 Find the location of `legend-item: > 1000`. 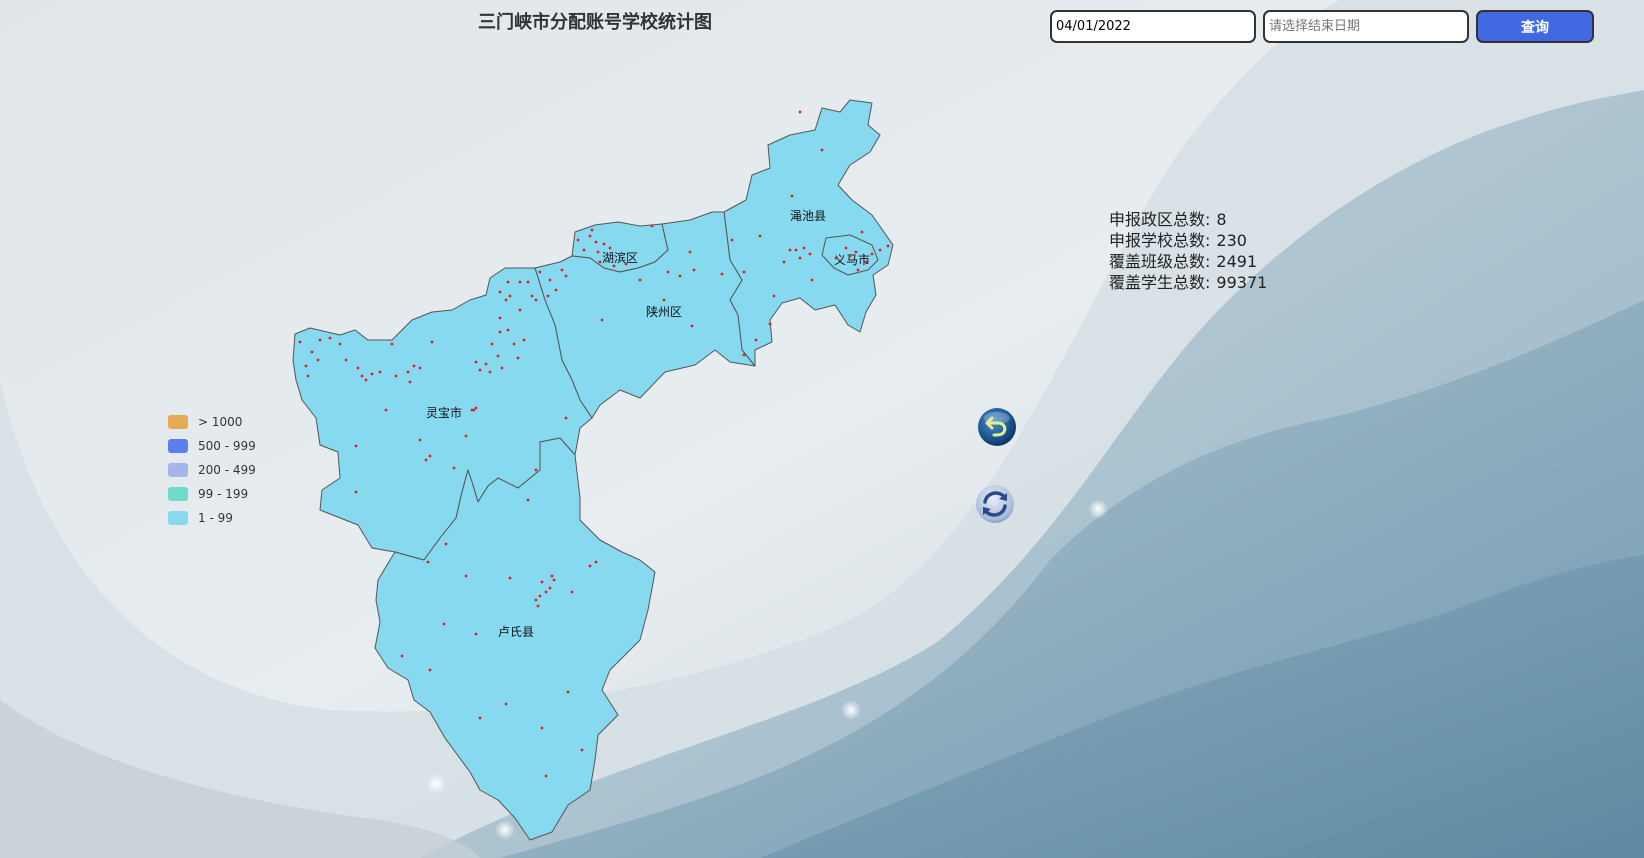

legend-item: > 1000 is located at coordinates (212, 422).